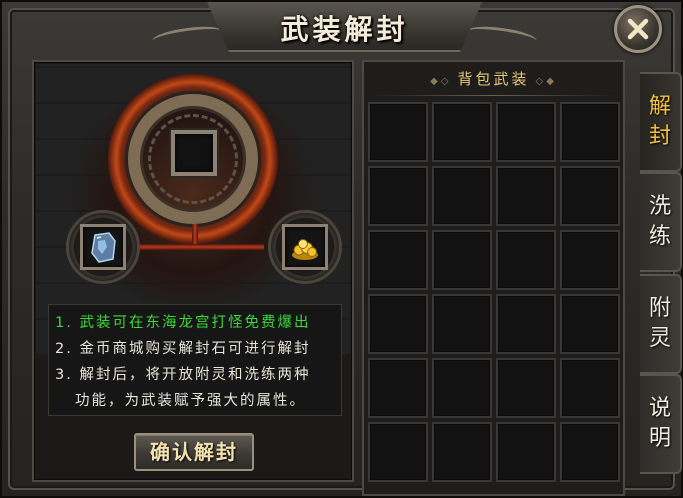 This screenshot has width=683, height=498. Describe the element at coordinates (183, 349) in the screenshot. I see `info-line-purchase: 2. 金币商城购买解封石可进行解封` at that location.